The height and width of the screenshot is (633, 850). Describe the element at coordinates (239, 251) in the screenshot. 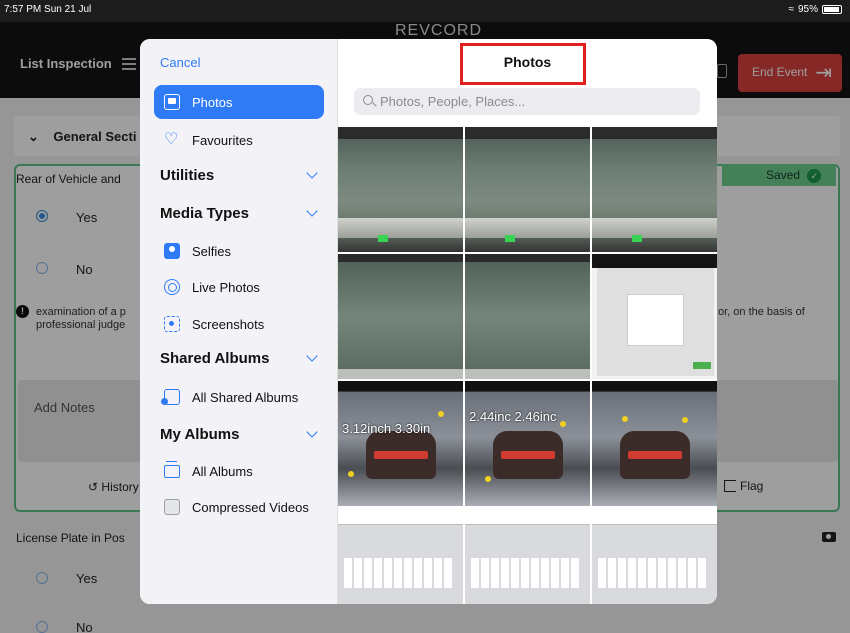

I see `sidebar-item-selfies: Selfies` at that location.